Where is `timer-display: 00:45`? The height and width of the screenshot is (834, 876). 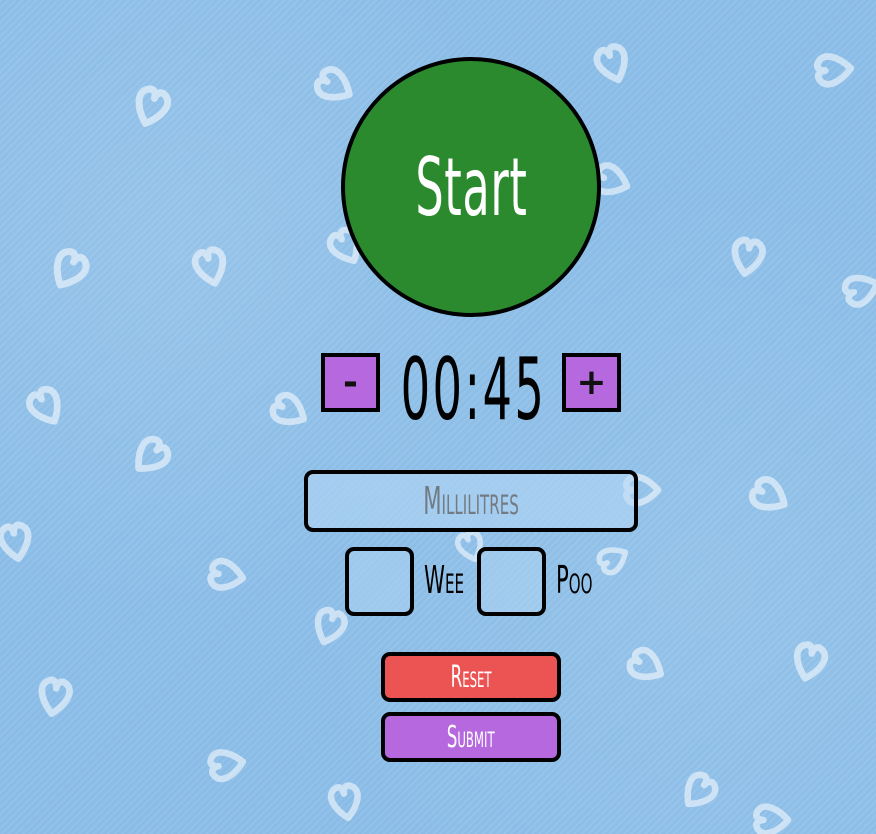
timer-display: 00:45 is located at coordinates (473, 390).